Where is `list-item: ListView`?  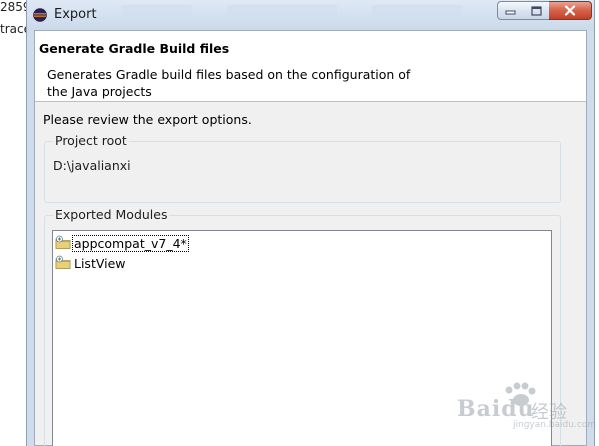 list-item: ListView is located at coordinates (91, 263).